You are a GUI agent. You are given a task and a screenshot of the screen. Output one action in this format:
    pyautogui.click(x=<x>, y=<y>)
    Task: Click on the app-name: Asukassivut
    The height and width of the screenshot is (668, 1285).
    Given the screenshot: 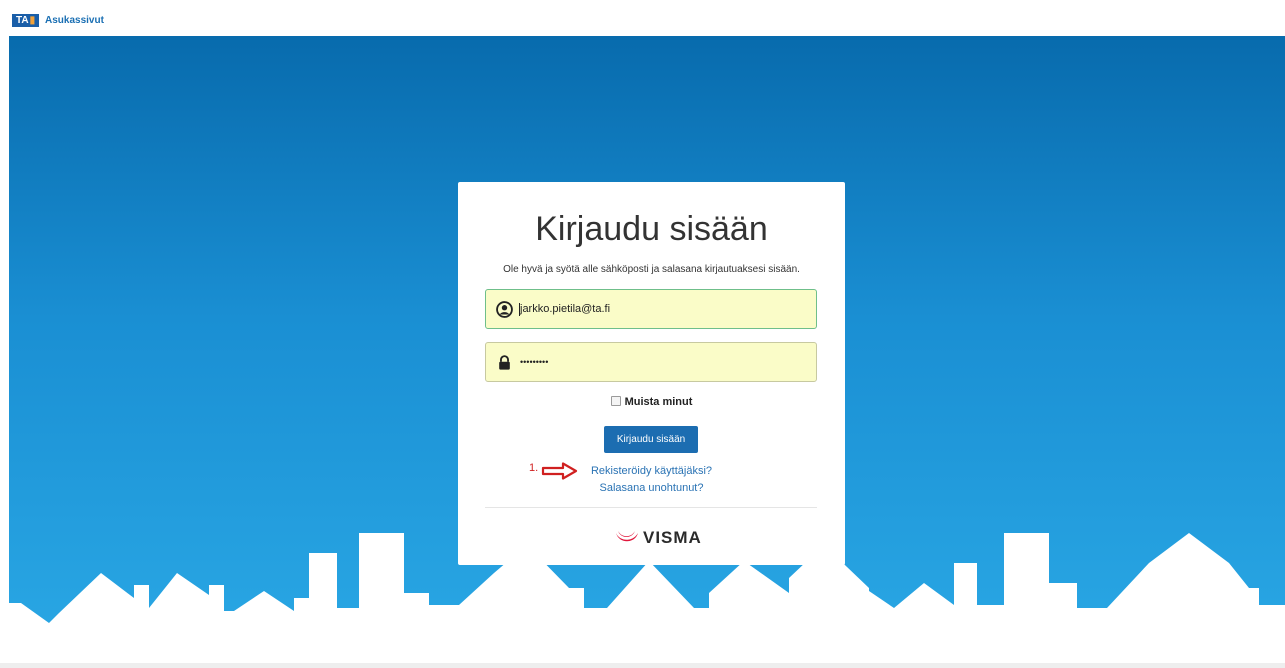 What is the action you would take?
    pyautogui.click(x=74, y=21)
    